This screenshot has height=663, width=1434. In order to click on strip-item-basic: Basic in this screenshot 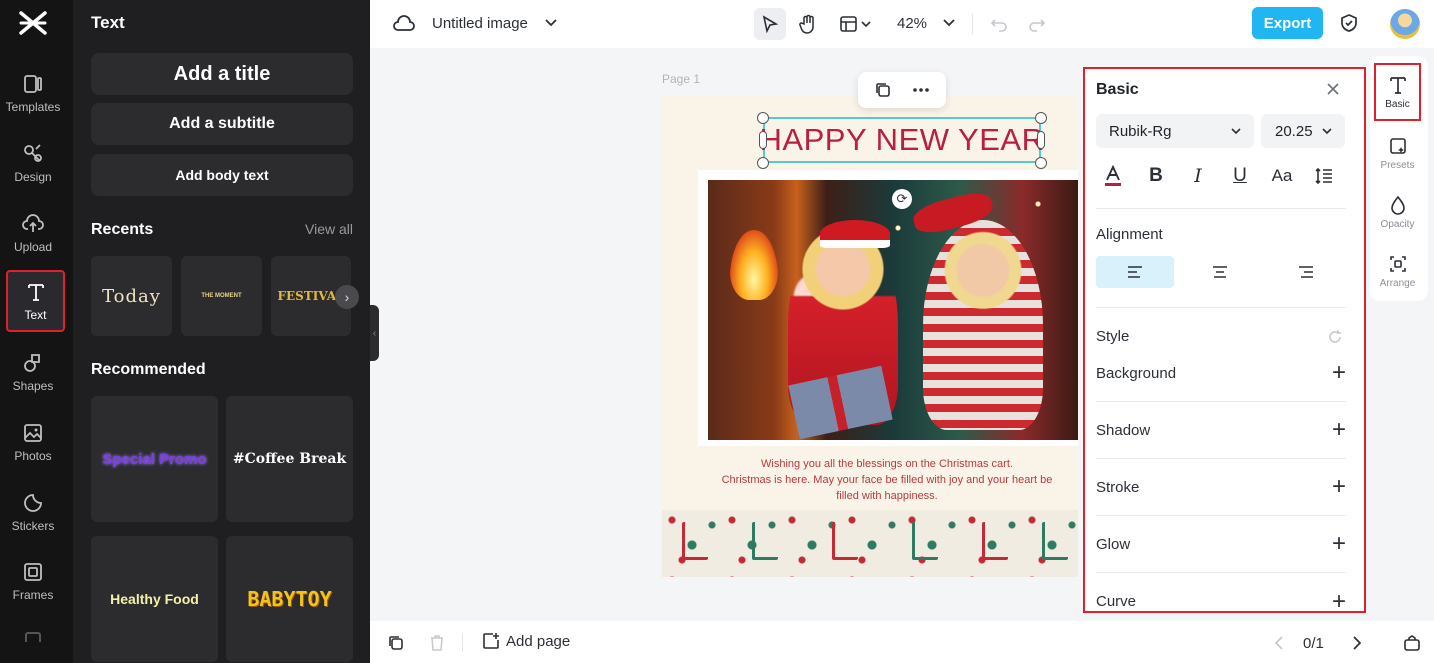, I will do `click(1397, 92)`.